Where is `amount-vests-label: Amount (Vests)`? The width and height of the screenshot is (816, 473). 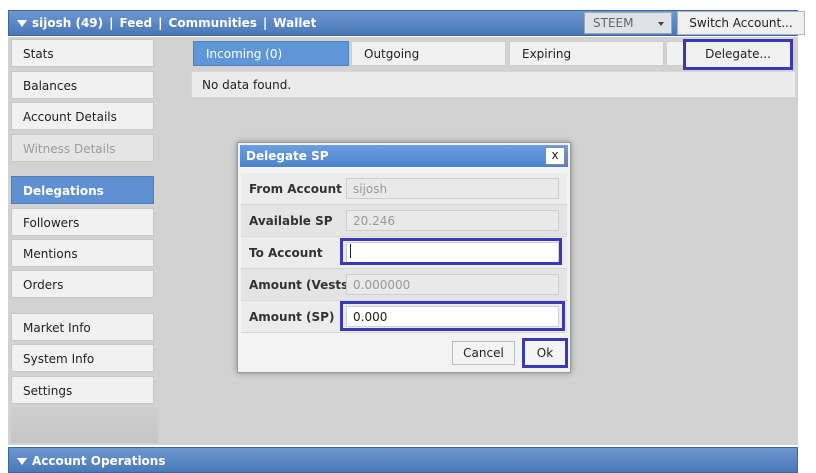
amount-vests-label: Amount (Vests) is located at coordinates (301, 285).